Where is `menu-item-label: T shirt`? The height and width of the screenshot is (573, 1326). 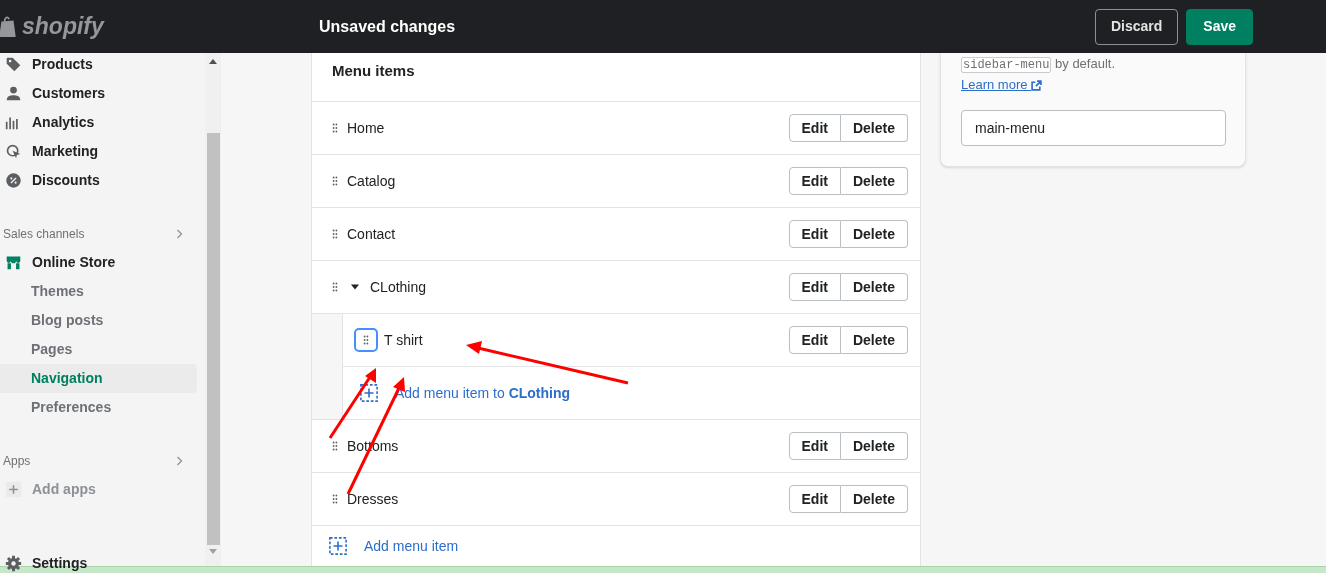
menu-item-label: T shirt is located at coordinates (403, 340).